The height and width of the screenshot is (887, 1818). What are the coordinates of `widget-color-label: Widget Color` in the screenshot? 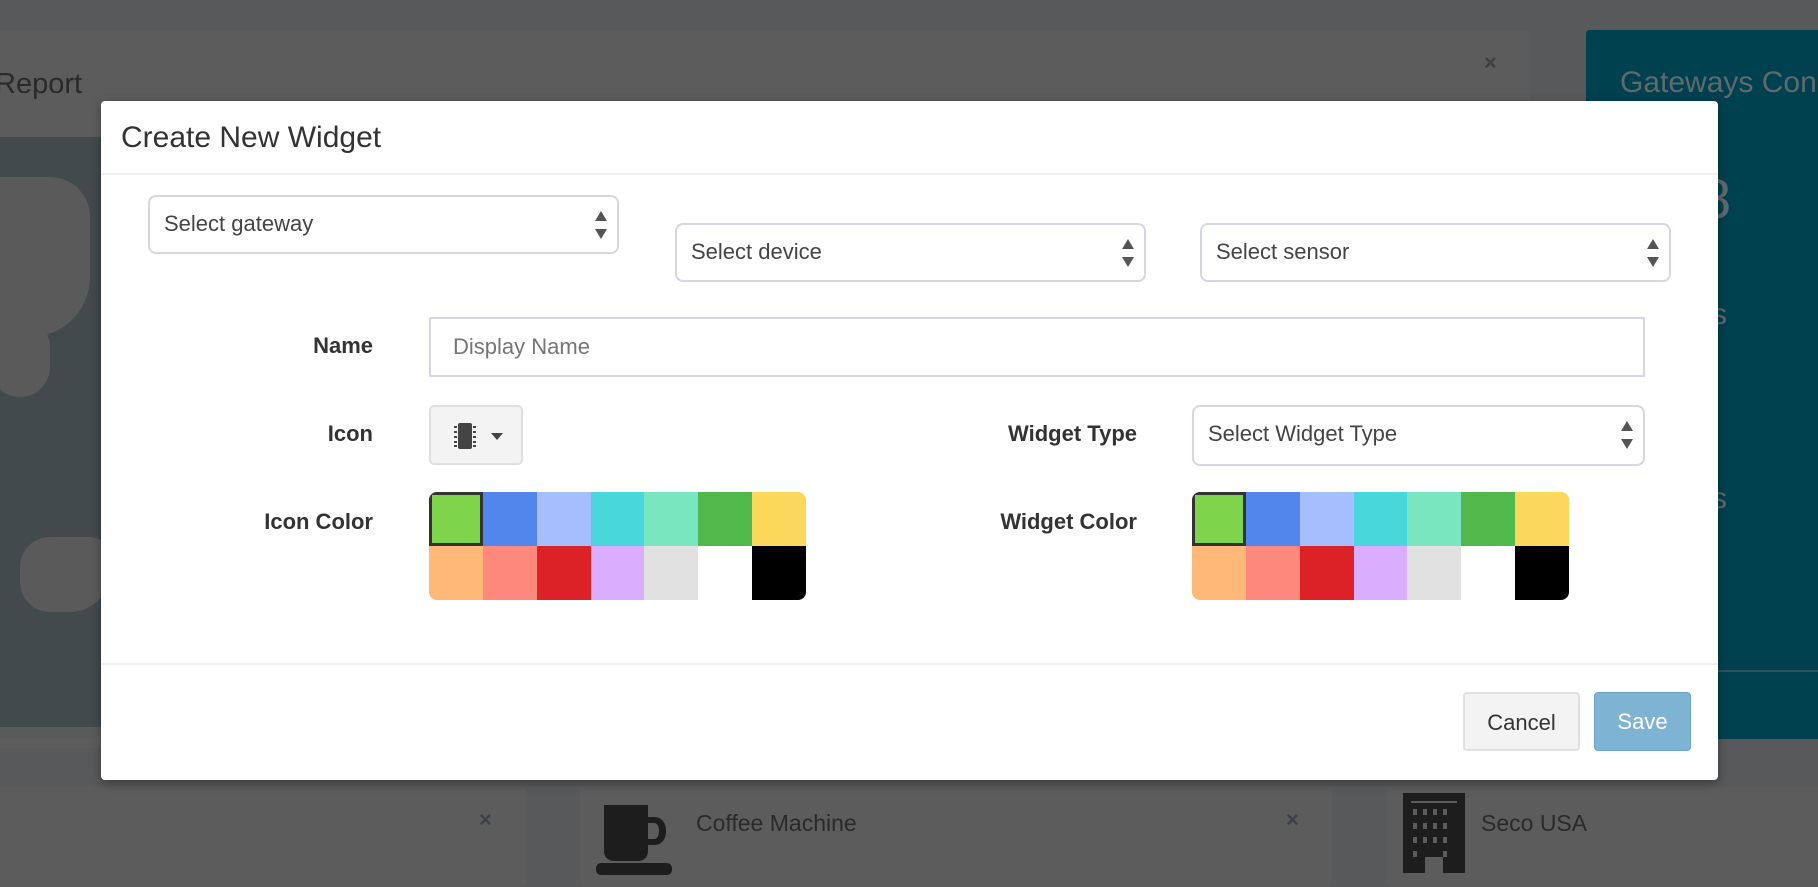 It's located at (1068, 521).